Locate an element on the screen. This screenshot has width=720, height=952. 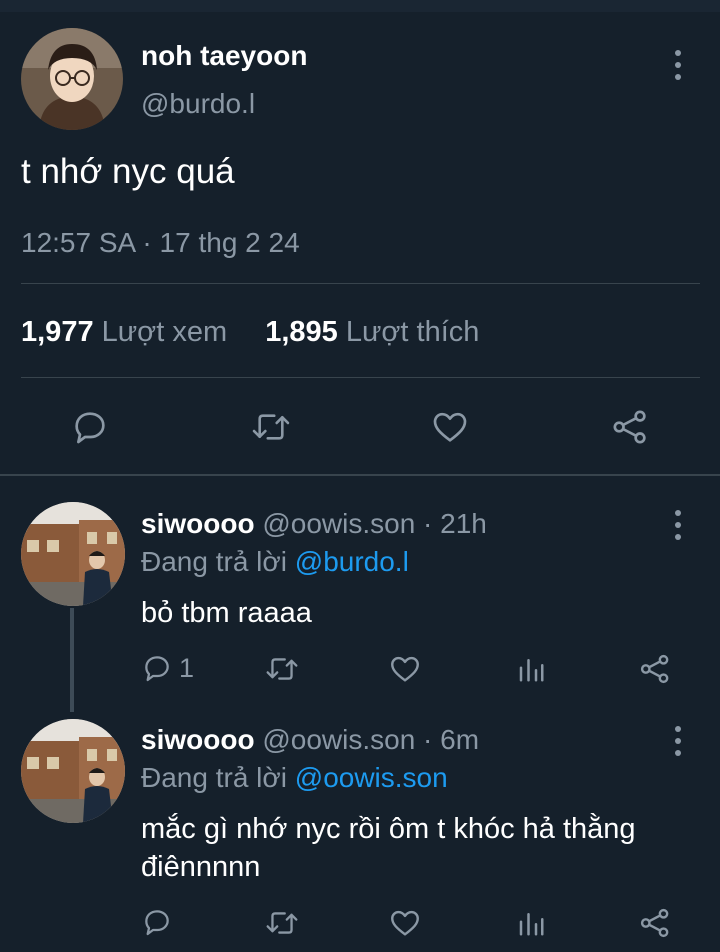
section-separator is located at coordinates (360, 475).